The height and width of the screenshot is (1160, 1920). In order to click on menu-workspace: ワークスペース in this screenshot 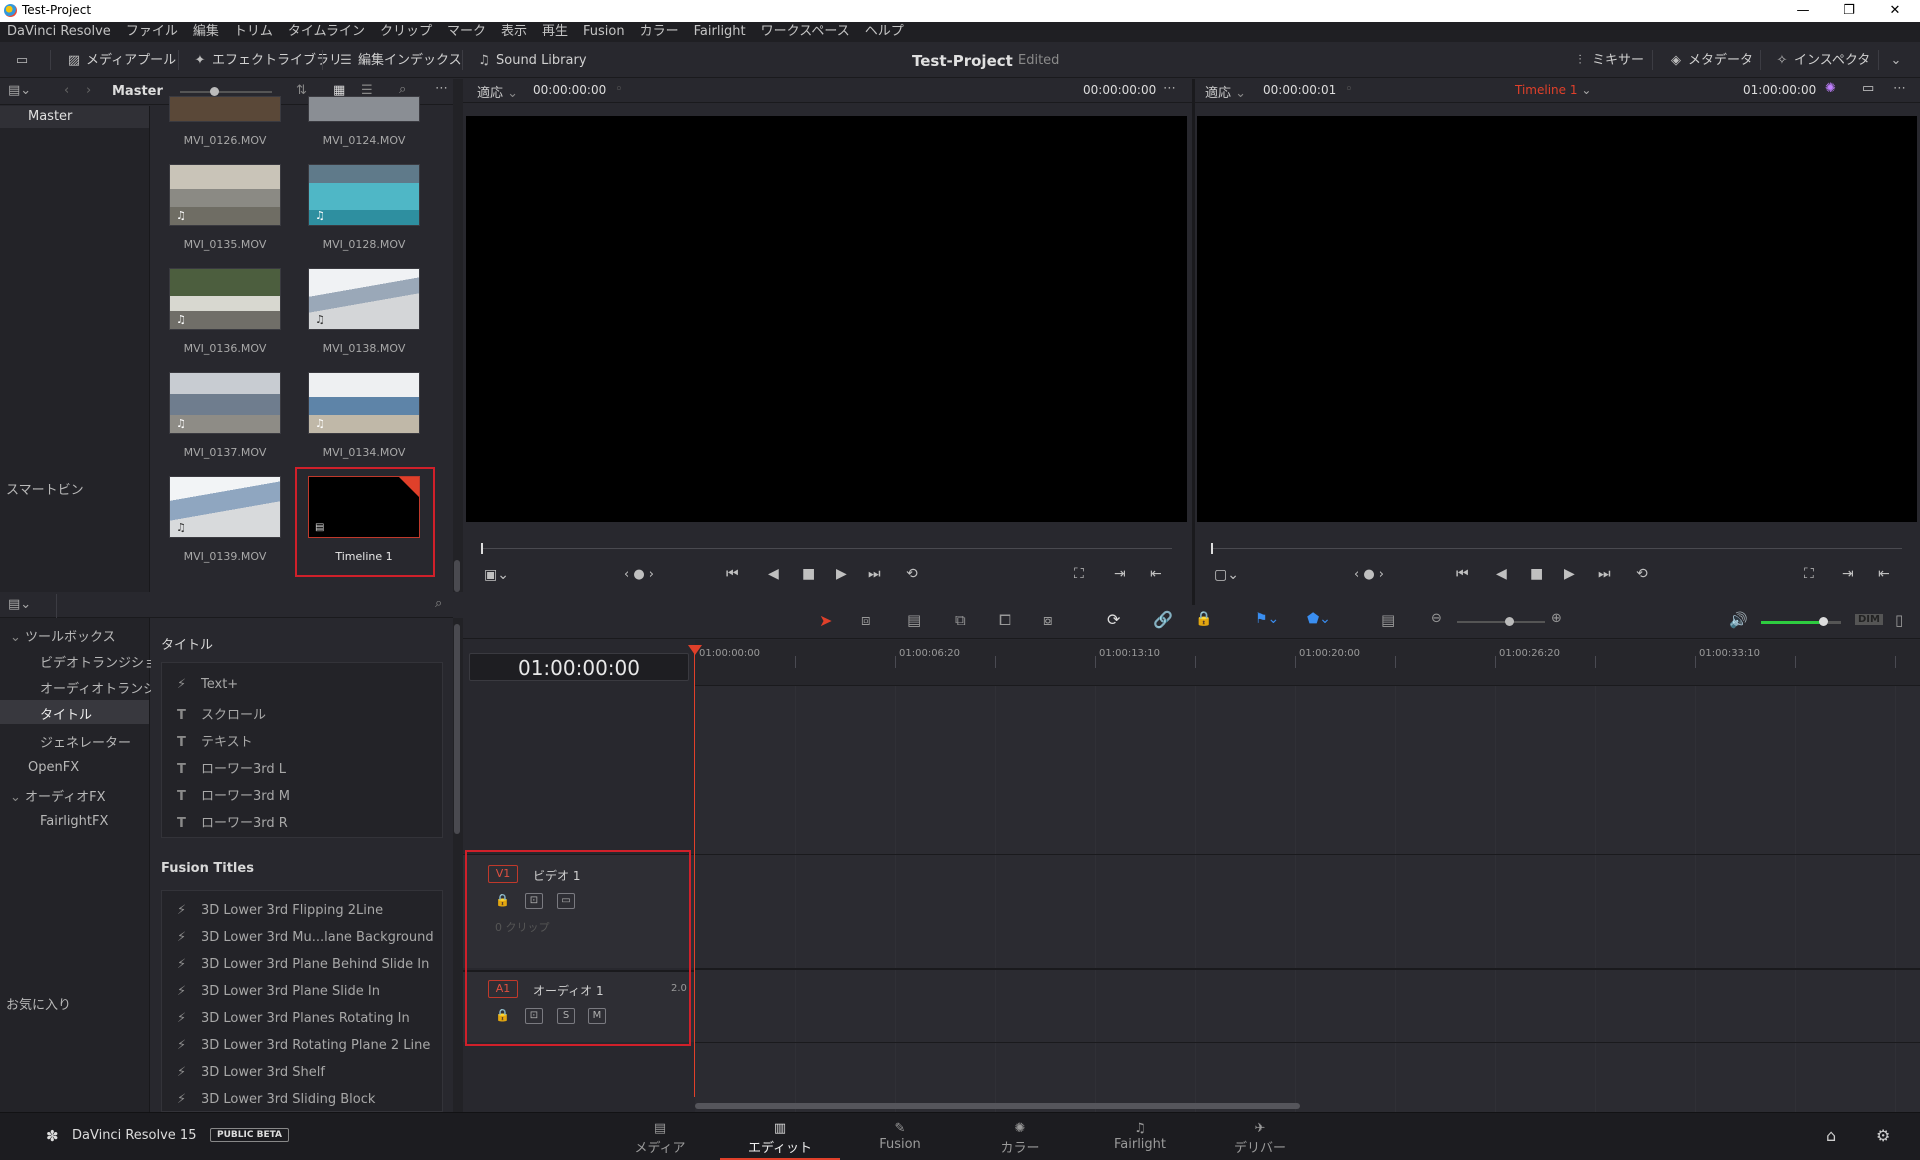, I will do `click(806, 32)`.